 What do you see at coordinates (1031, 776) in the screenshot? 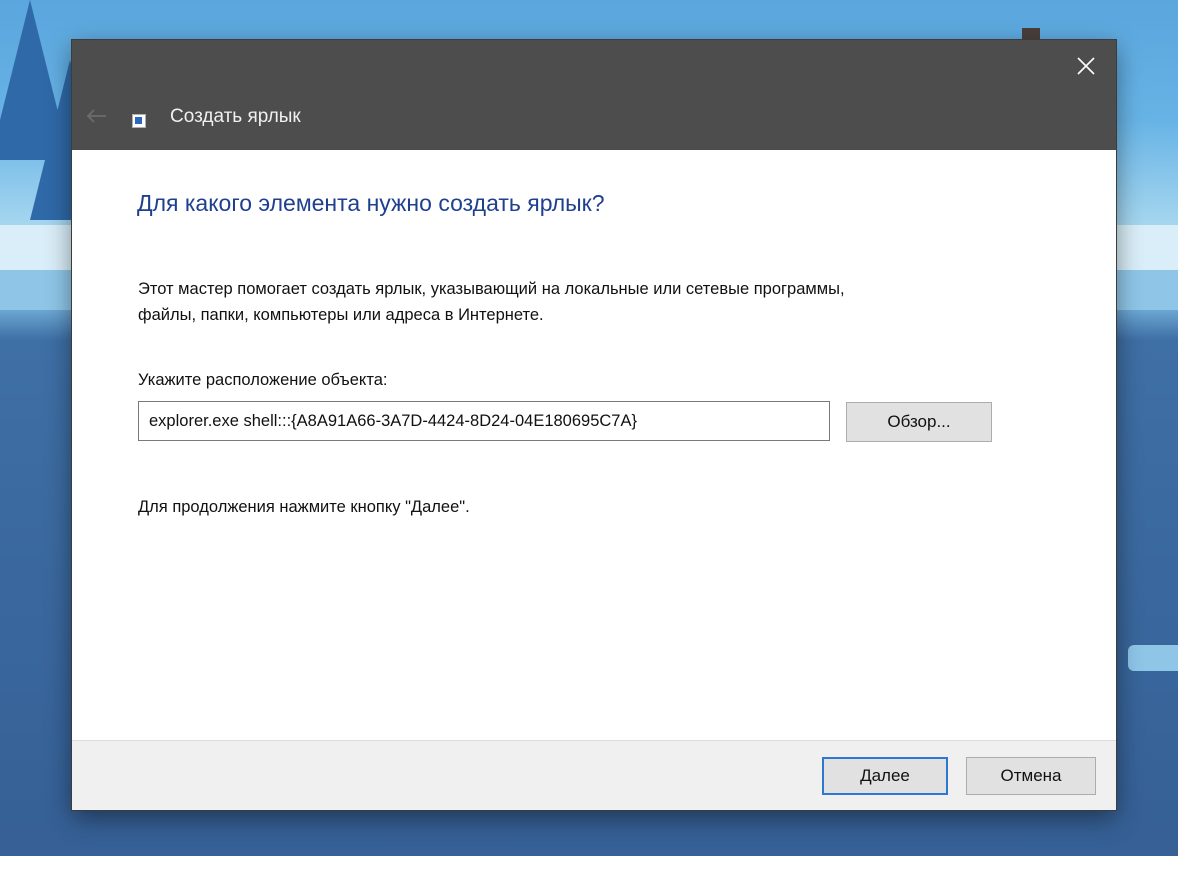
I see `cancel-button: Отмена` at bounding box center [1031, 776].